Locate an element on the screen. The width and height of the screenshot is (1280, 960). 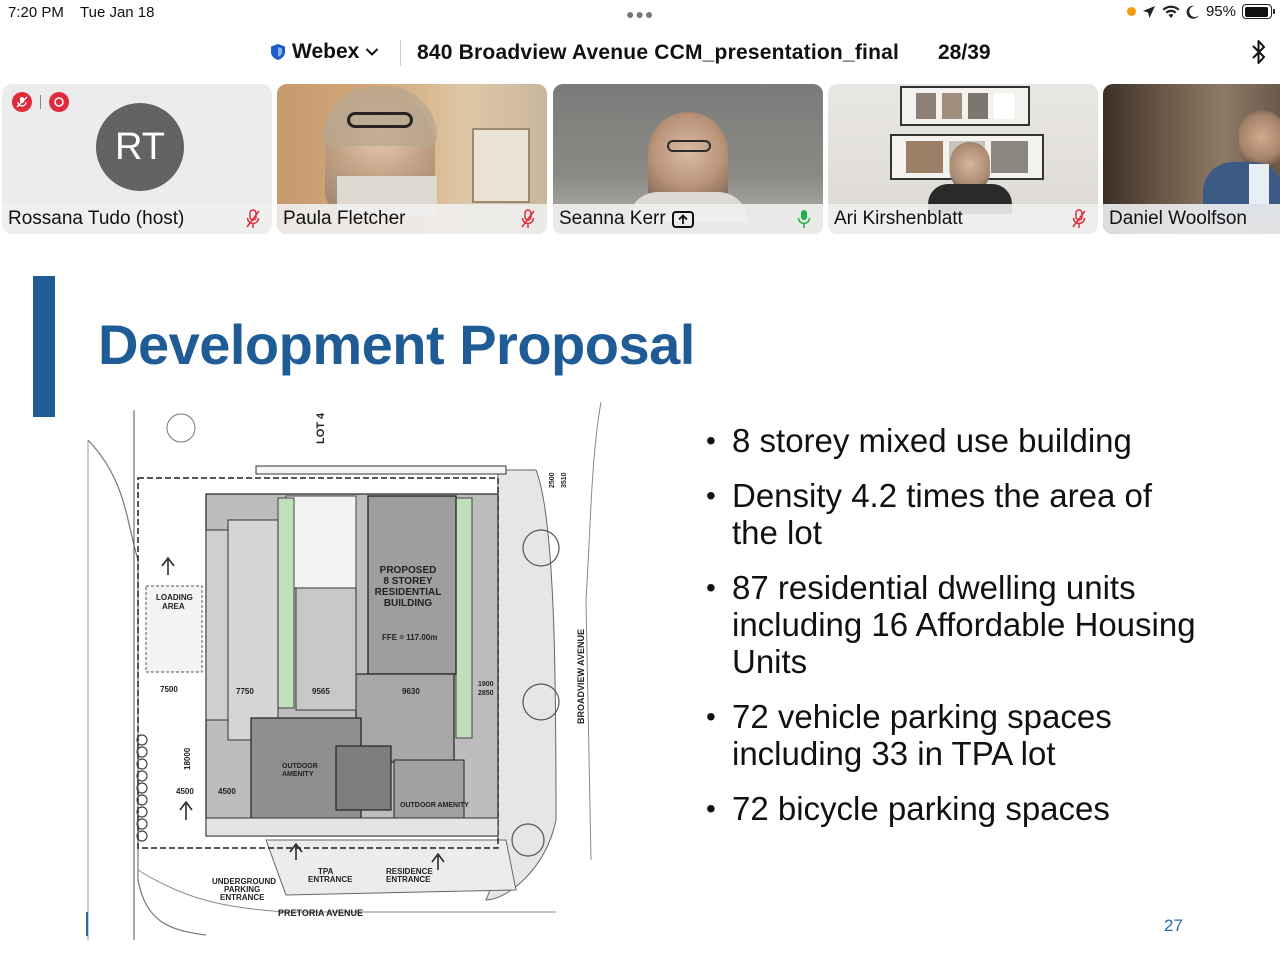
video-shelf-shape is located at coordinates (501, 165).